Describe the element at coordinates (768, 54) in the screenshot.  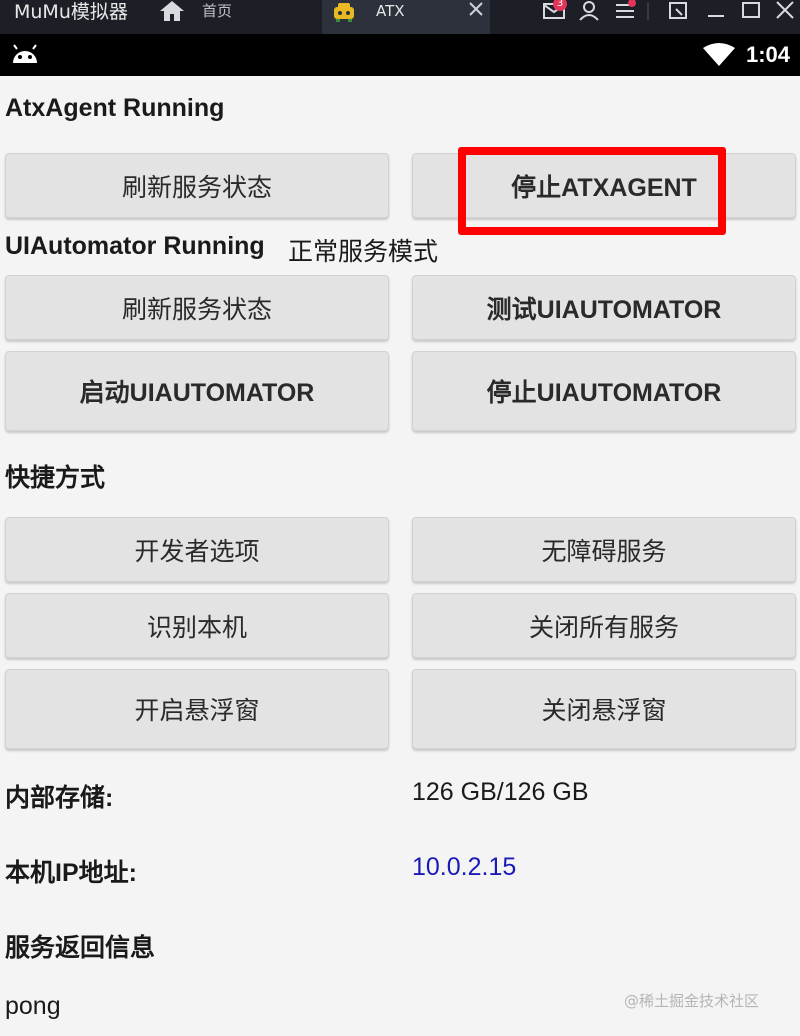
I see `status-time: 1:04` at that location.